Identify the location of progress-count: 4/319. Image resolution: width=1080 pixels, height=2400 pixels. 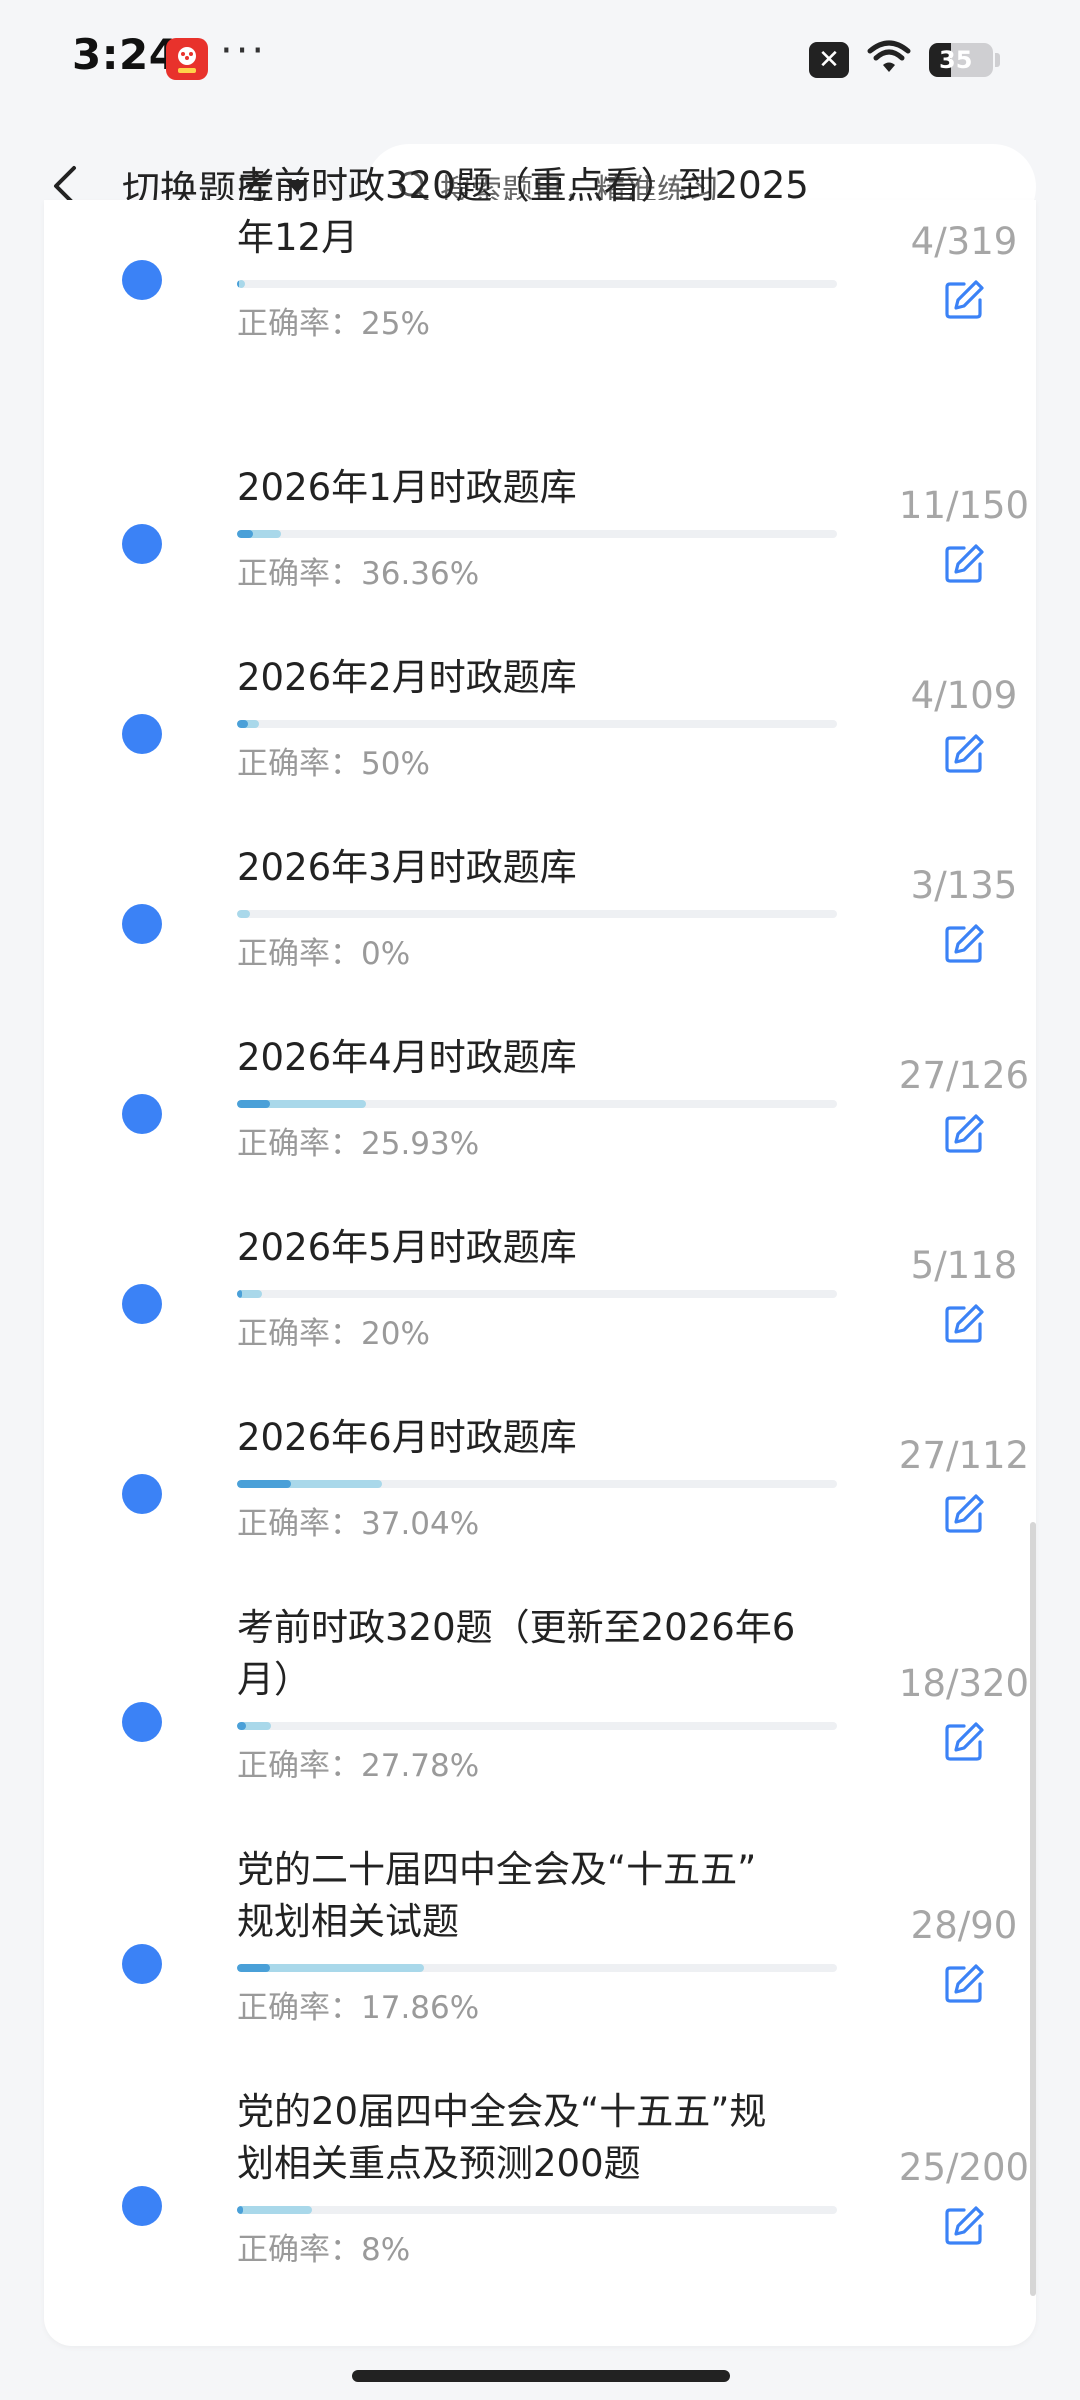
(964, 241).